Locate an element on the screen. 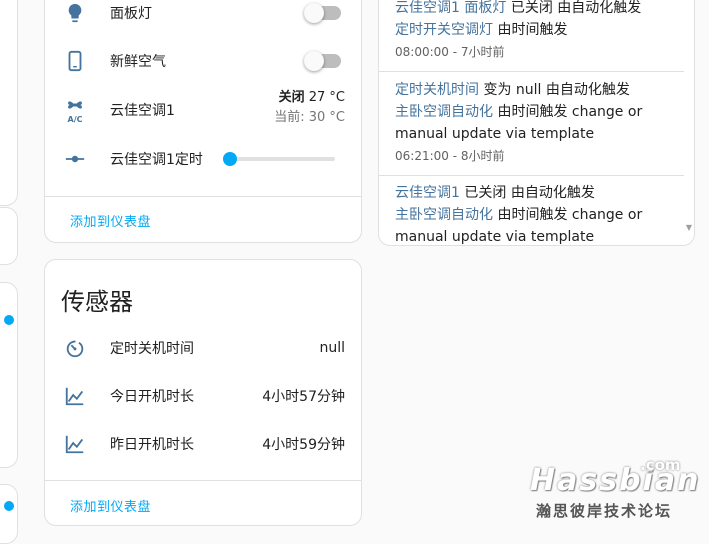  climate-target: 27 °C is located at coordinates (326, 97).